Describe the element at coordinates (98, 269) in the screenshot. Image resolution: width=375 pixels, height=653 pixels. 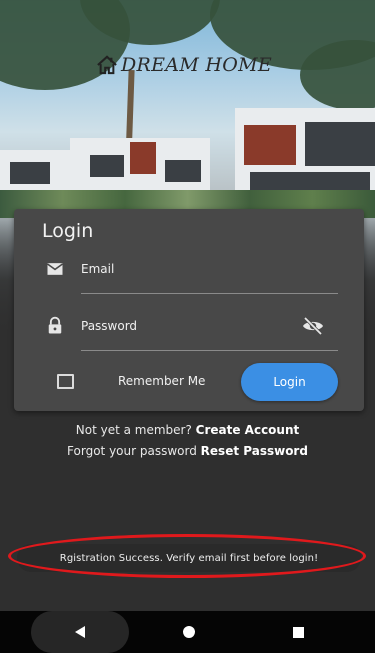
I see `email-label: Email` at that location.